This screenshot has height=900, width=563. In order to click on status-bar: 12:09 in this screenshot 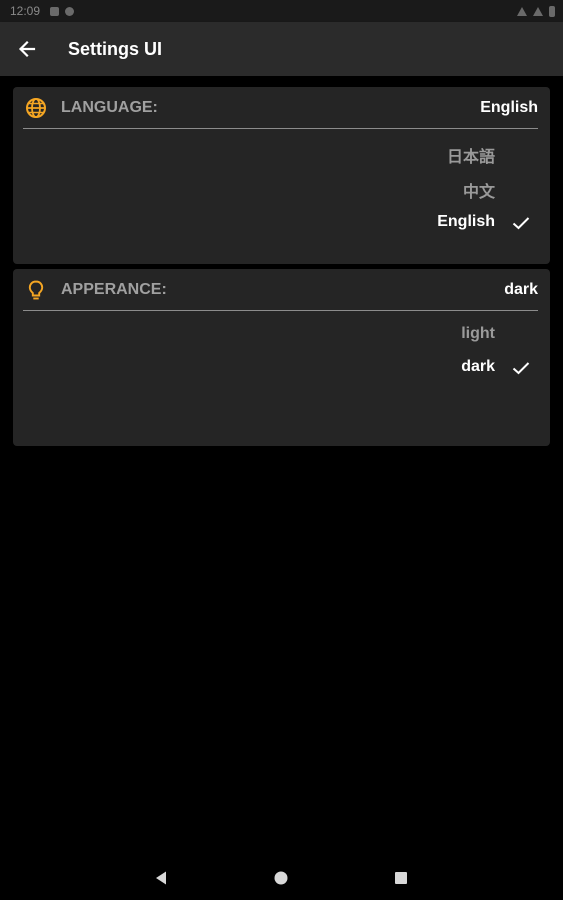, I will do `click(281, 11)`.